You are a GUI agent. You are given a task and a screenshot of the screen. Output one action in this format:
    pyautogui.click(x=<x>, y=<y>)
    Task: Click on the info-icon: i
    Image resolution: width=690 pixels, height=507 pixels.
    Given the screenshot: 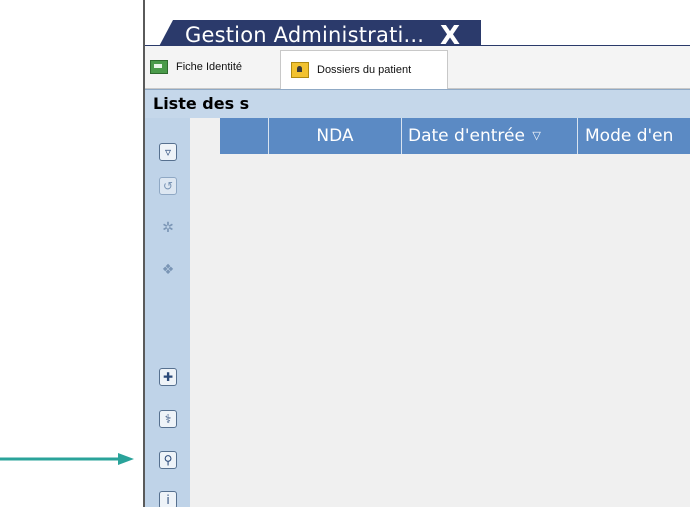 What is the action you would take?
    pyautogui.click(x=168, y=500)
    